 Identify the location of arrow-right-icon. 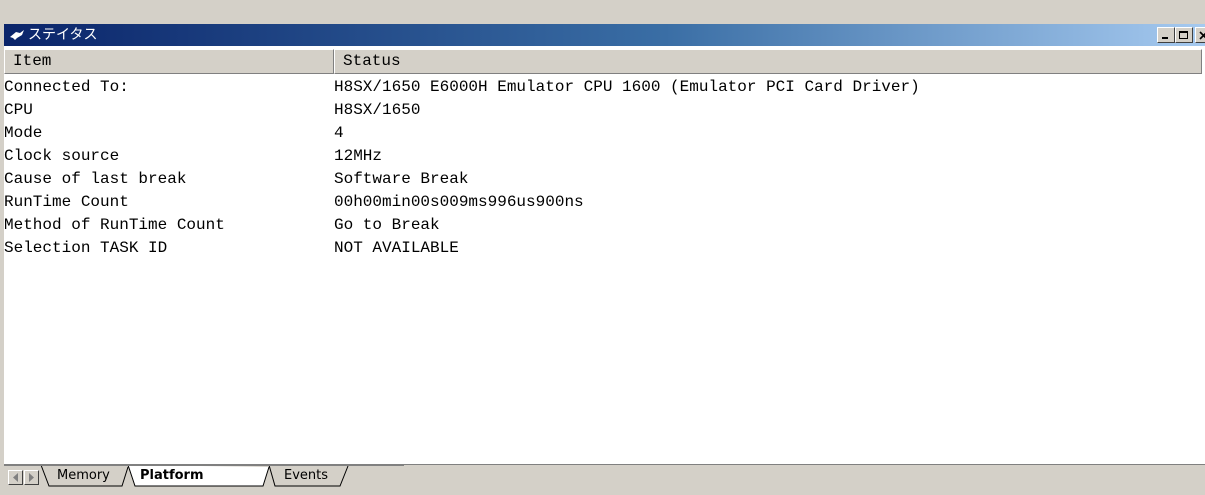
(31, 477).